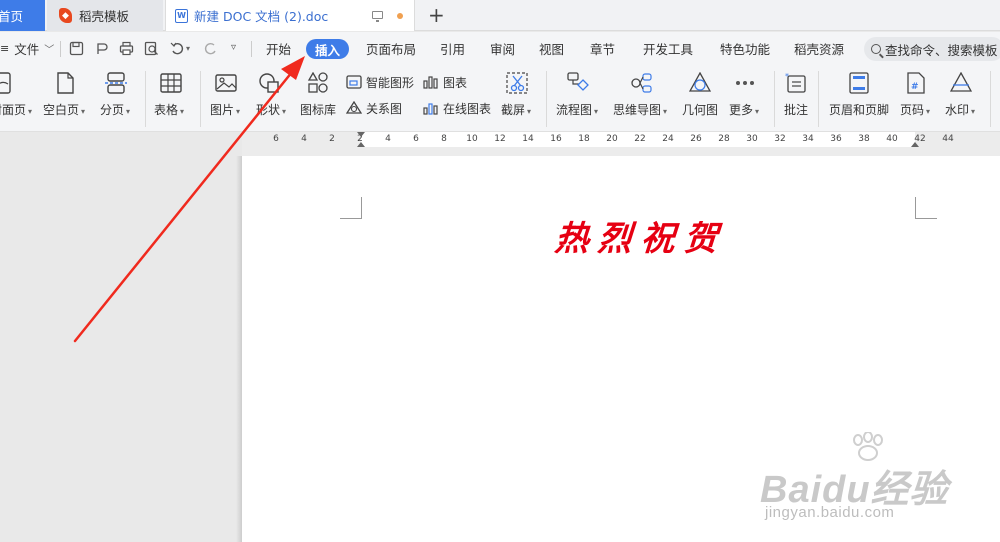 This screenshot has width=1000, height=542. Describe the element at coordinates (169, 109) in the screenshot. I see `table-button: 表格 ▾` at that location.